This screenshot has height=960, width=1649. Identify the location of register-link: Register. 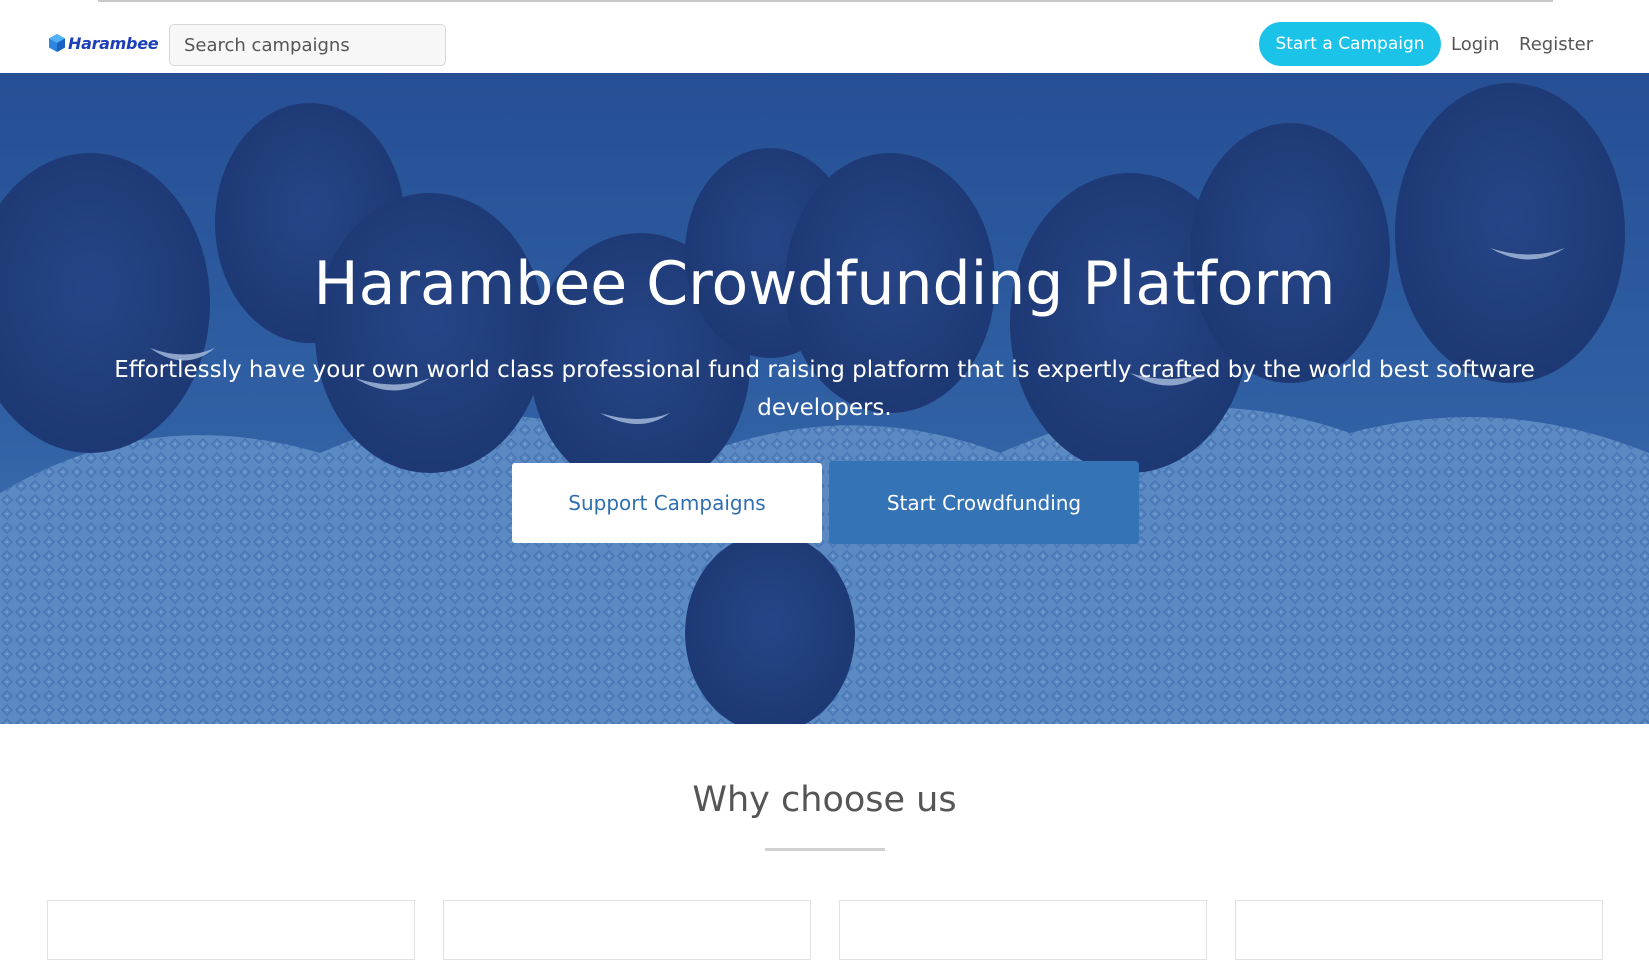
(1556, 44).